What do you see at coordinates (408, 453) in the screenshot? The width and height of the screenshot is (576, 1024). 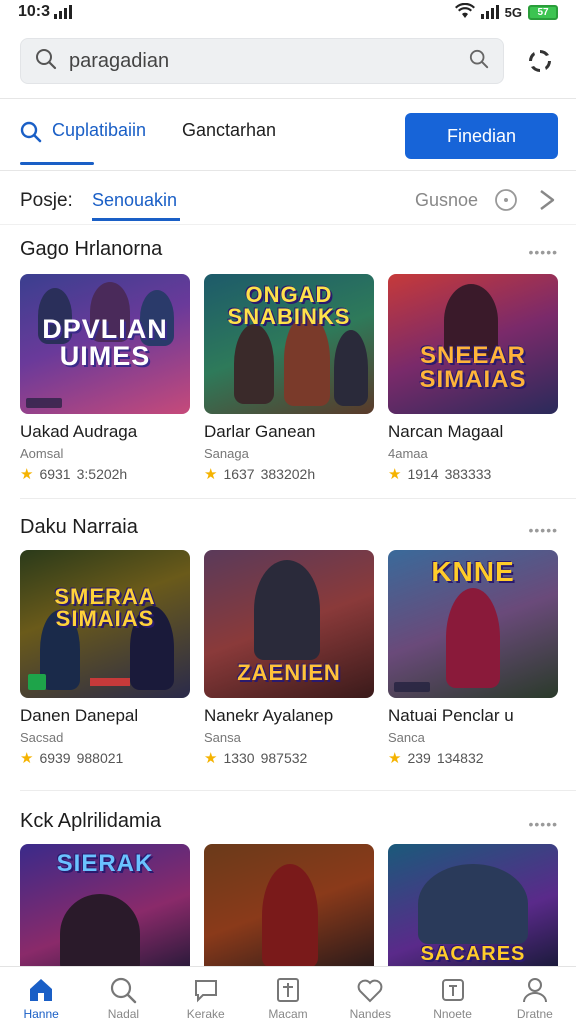 I see `game-subtitle: 4amaa` at bounding box center [408, 453].